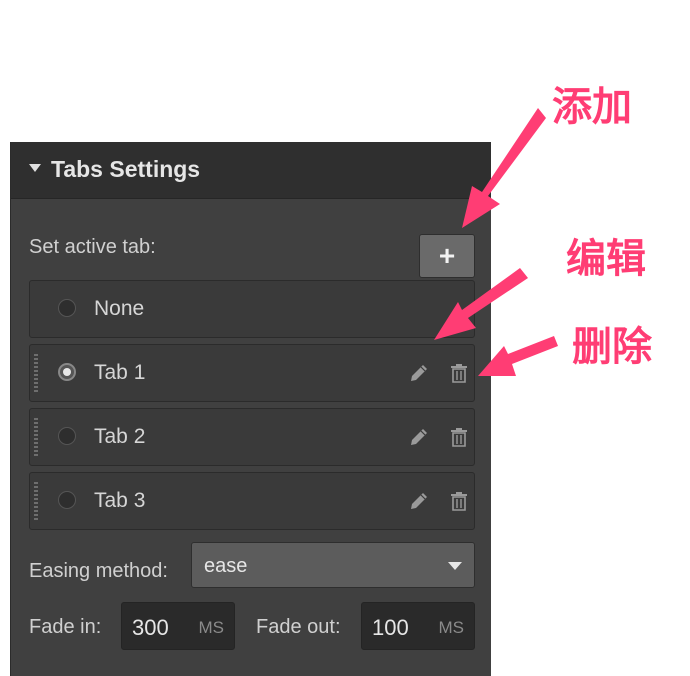 This screenshot has width=690, height=676. I want to click on annotation-add: 添加, so click(592, 107).